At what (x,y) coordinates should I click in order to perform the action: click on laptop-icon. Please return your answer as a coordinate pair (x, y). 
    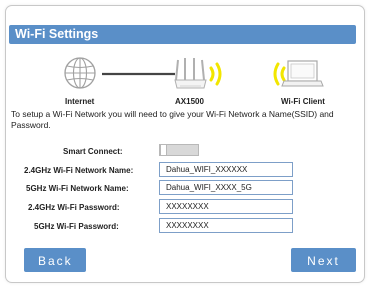
    Looking at the image, I should click on (302, 73).